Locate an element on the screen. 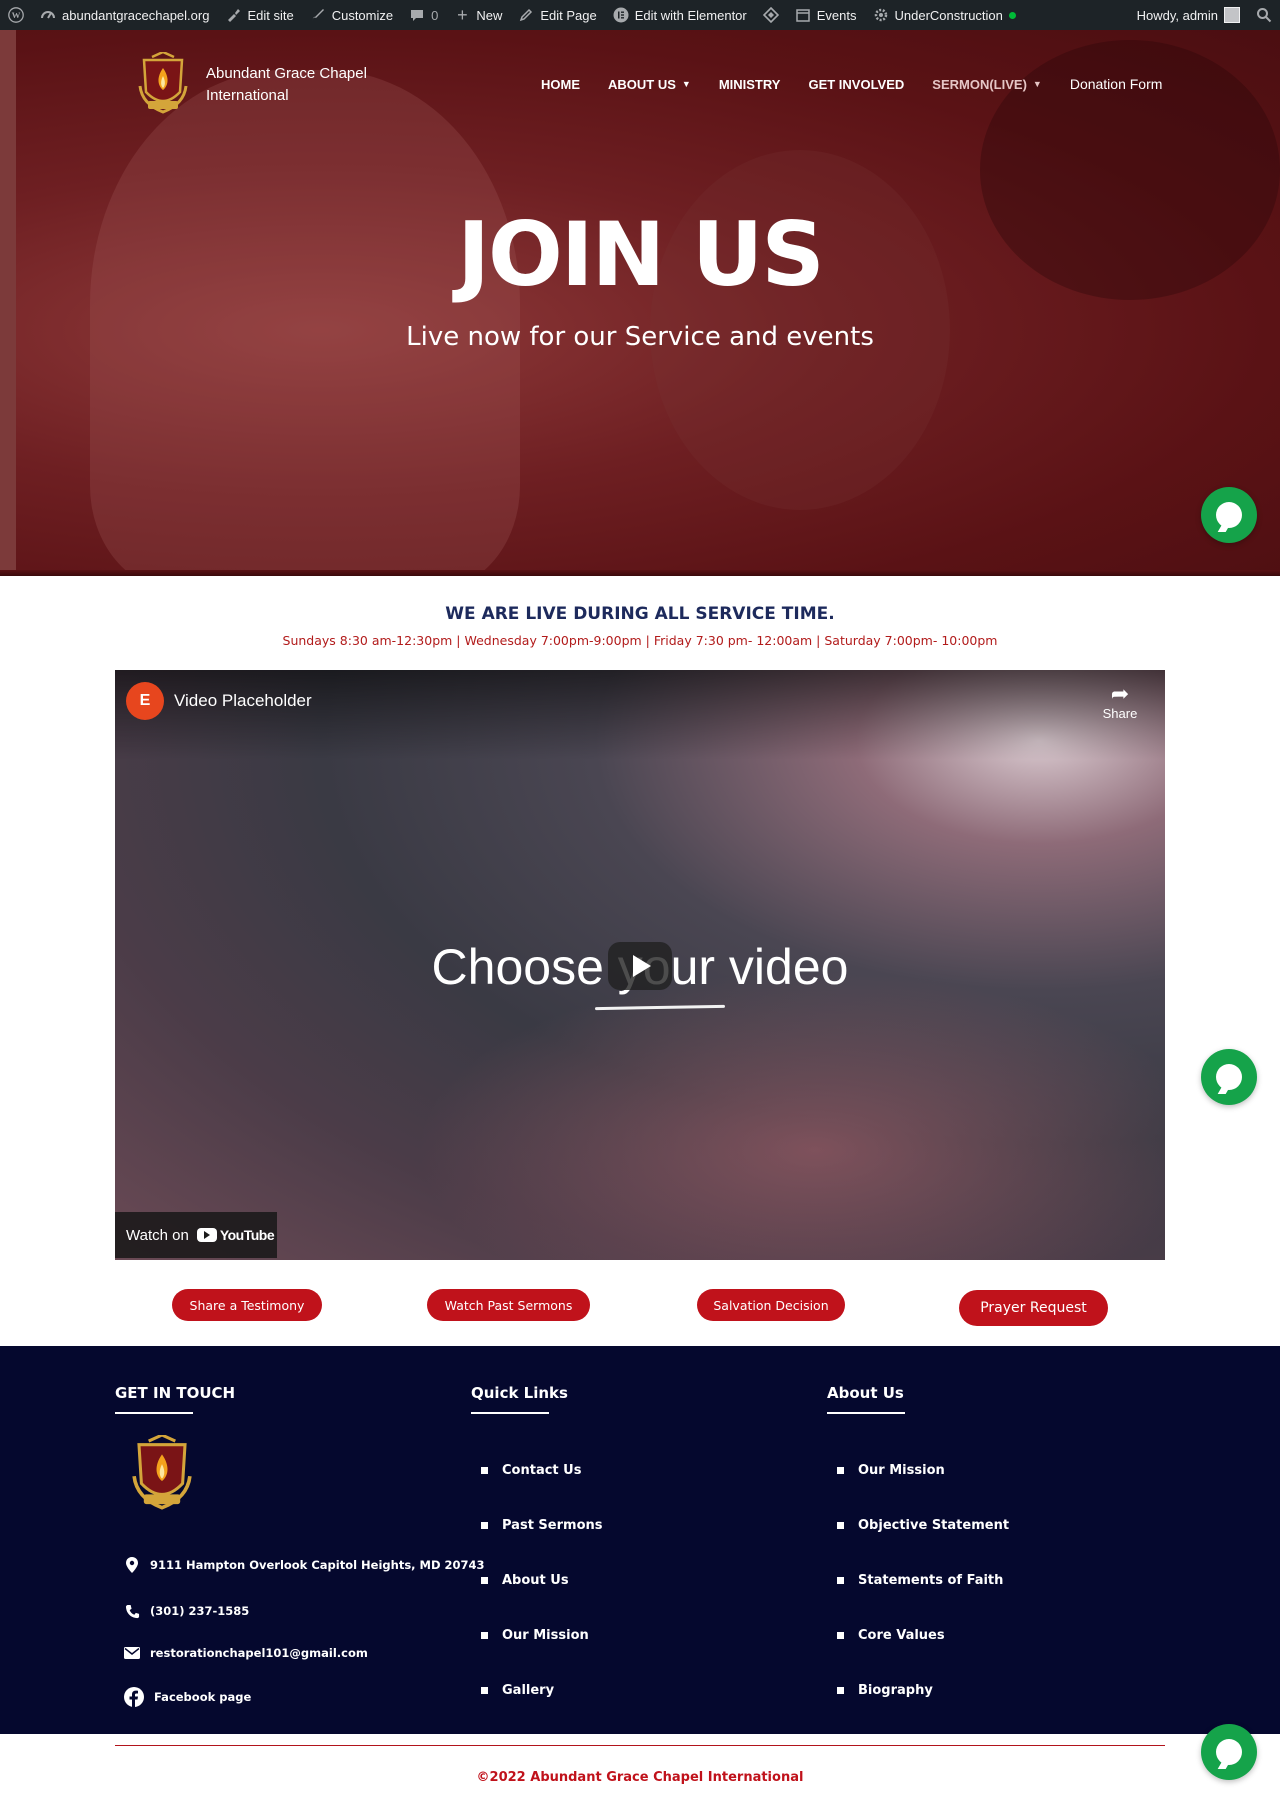 The image size is (1280, 1799). nav-about-label: ABOUT US is located at coordinates (642, 84).